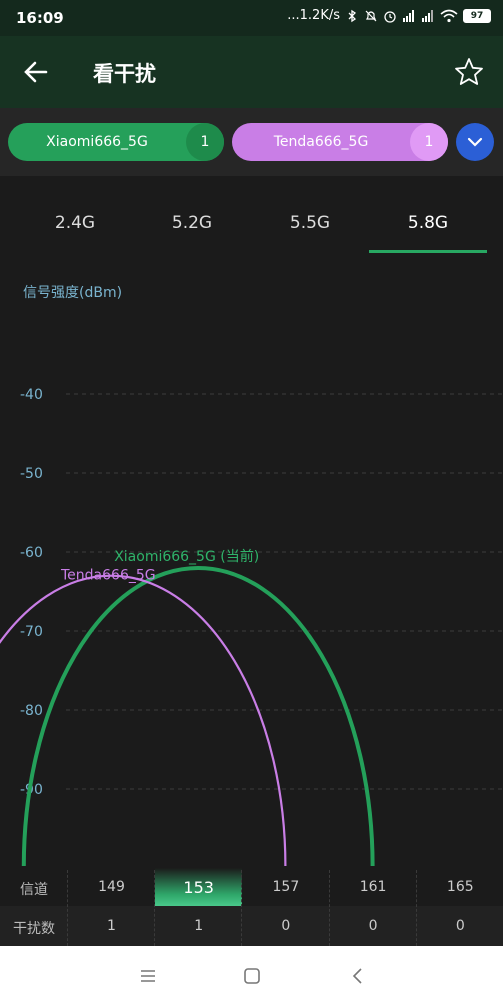 The height and width of the screenshot is (1007, 503). Describe the element at coordinates (111, 926) in the screenshot. I see `interference-cell-149: 1` at that location.